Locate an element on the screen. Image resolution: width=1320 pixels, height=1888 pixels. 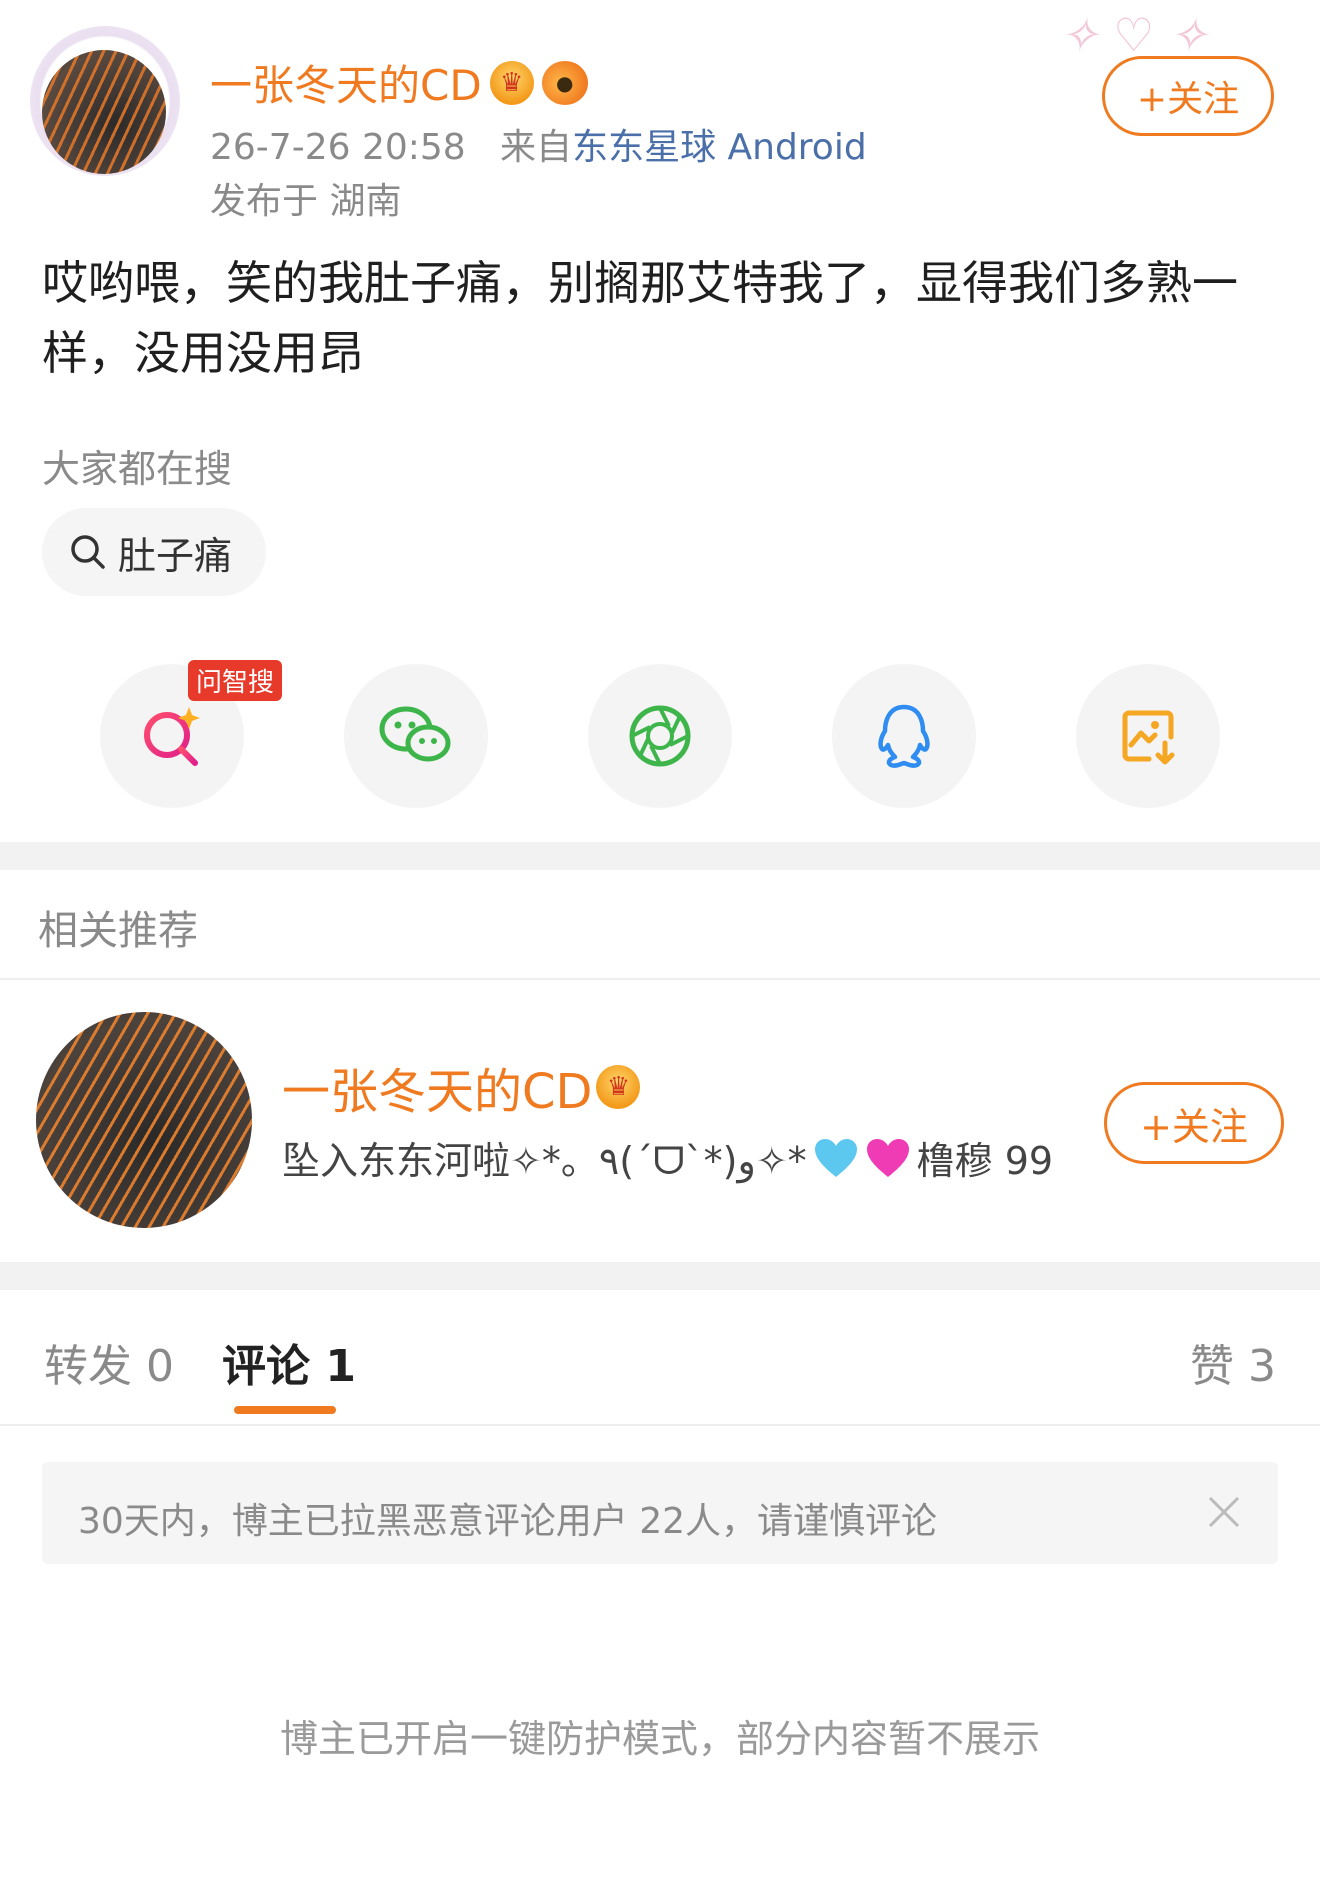
avatar is located at coordinates (104, 112).